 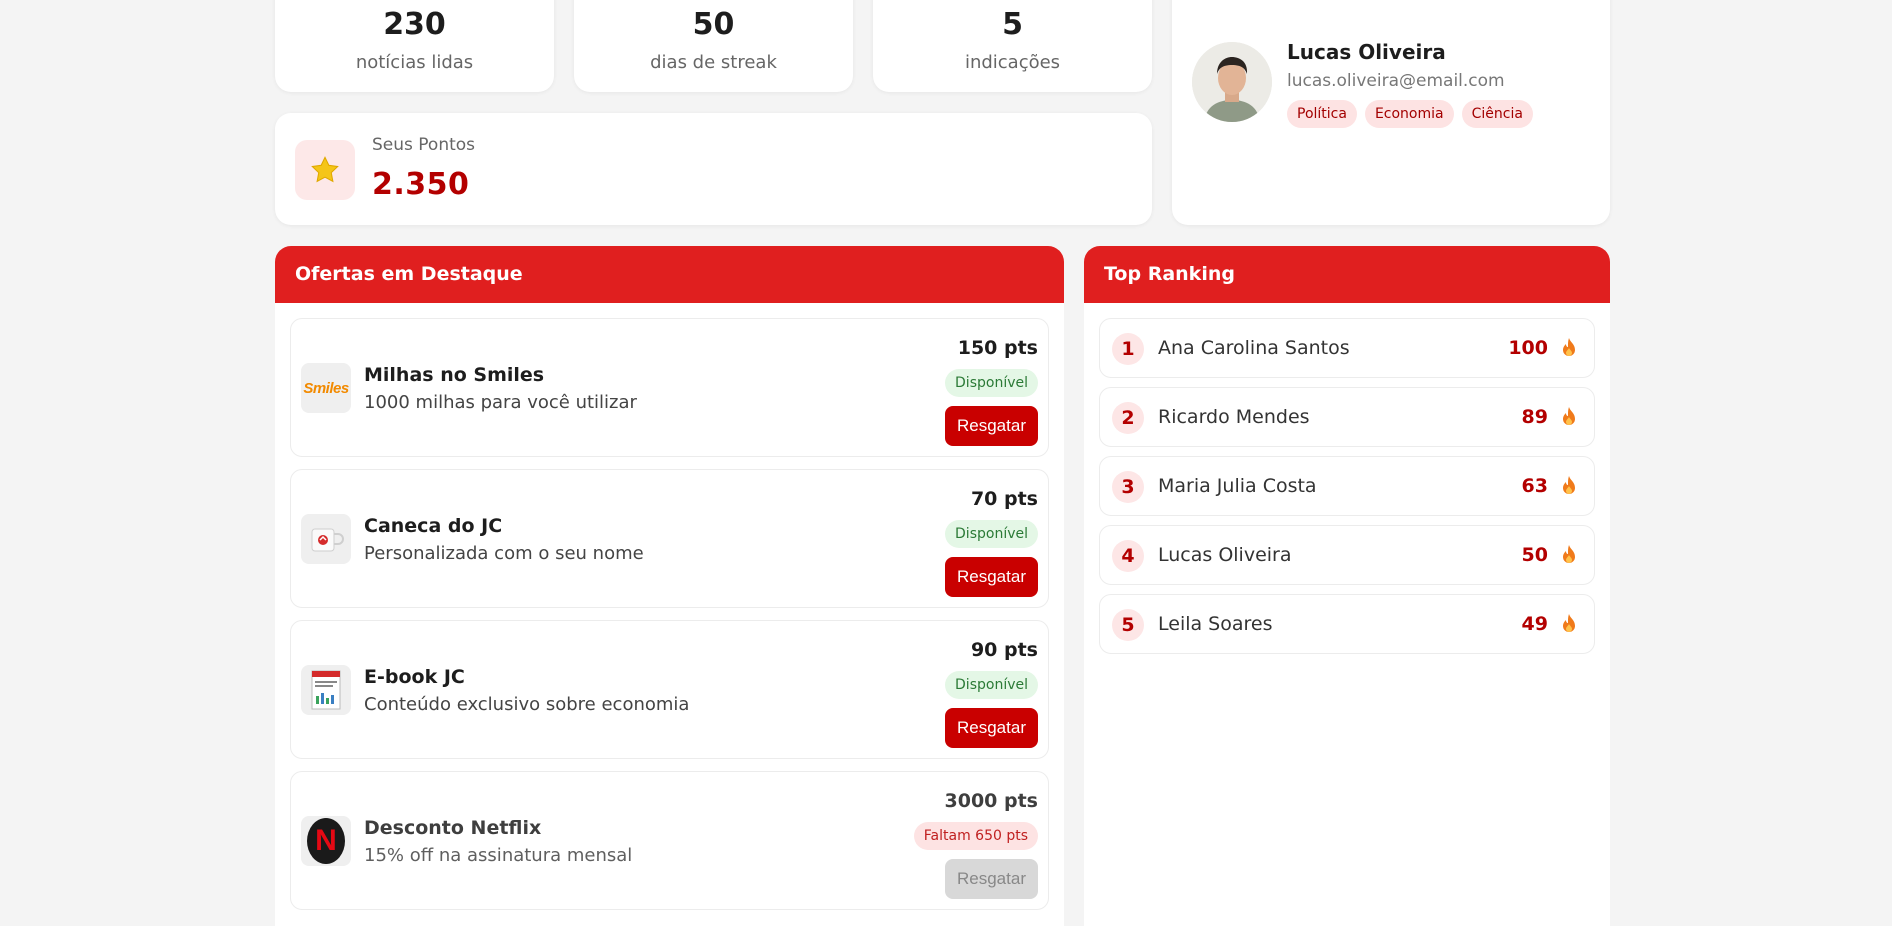 What do you see at coordinates (1128, 625) in the screenshot?
I see `rank-position: 5` at bounding box center [1128, 625].